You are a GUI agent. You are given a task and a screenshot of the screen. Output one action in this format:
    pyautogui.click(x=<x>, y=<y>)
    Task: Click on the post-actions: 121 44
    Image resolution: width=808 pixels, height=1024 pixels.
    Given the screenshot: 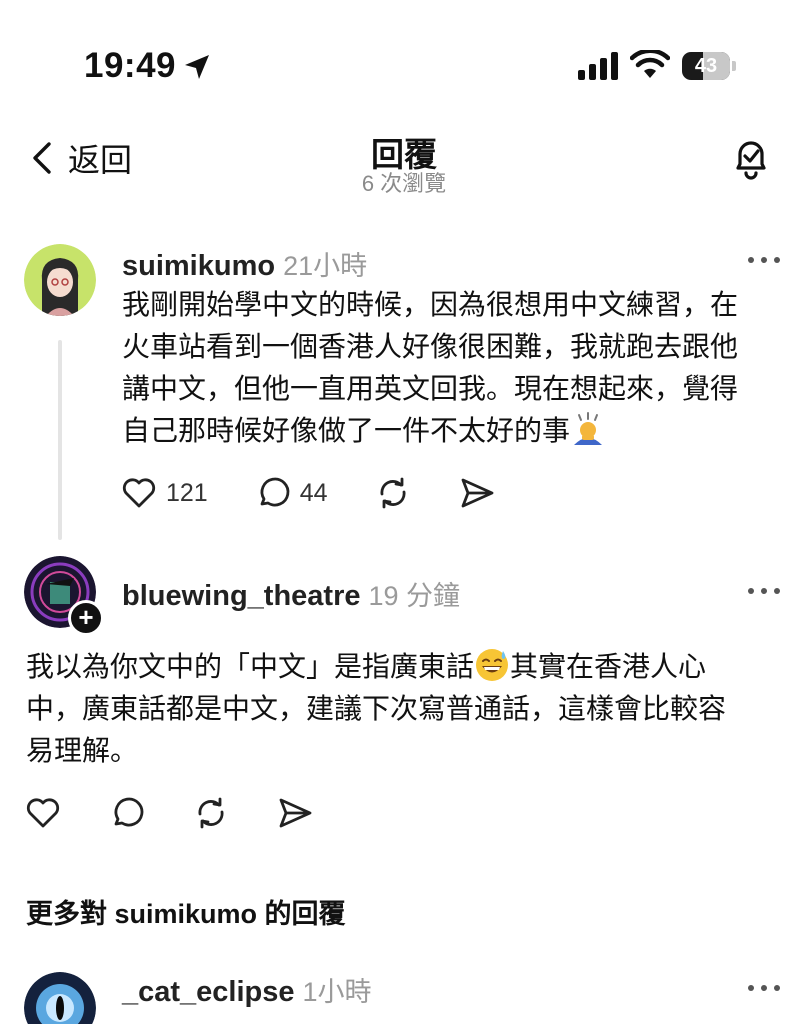 What is the action you would take?
    pyautogui.click(x=308, y=493)
    